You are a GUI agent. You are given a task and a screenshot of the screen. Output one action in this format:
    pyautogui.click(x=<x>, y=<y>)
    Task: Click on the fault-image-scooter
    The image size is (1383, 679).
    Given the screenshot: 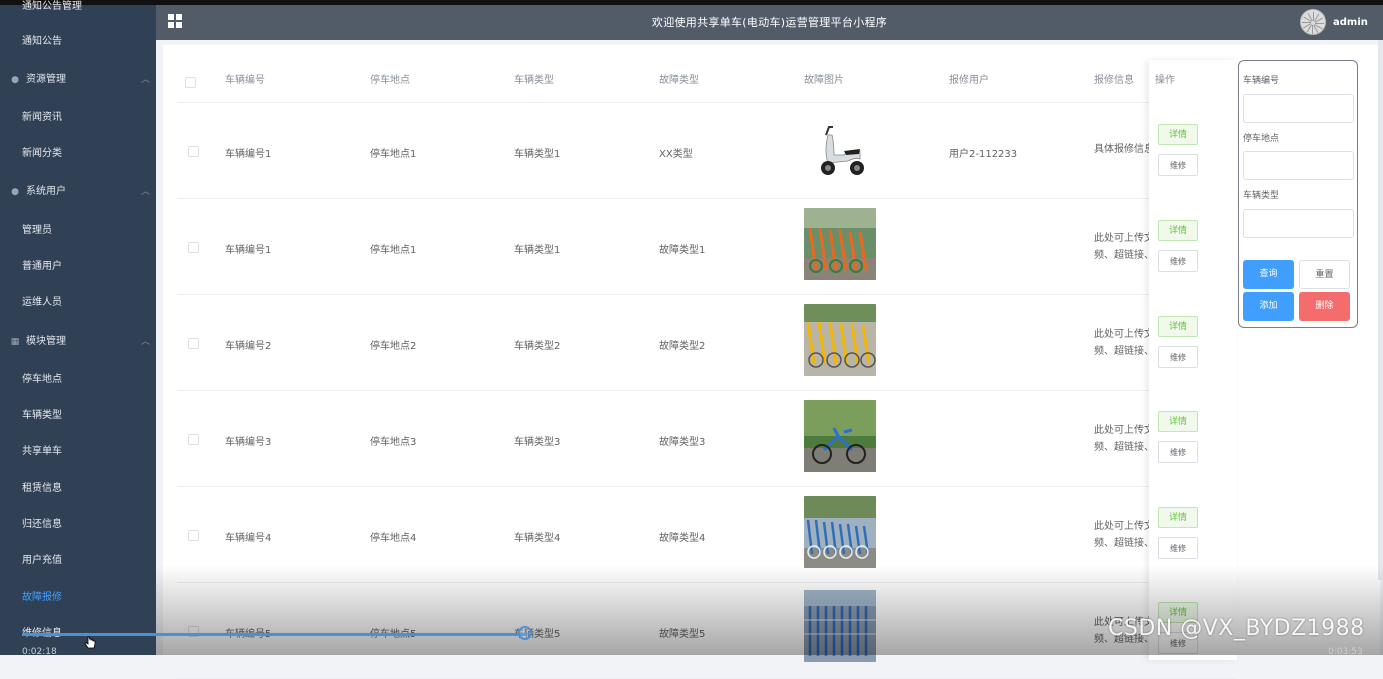 What is the action you would take?
    pyautogui.click(x=840, y=149)
    